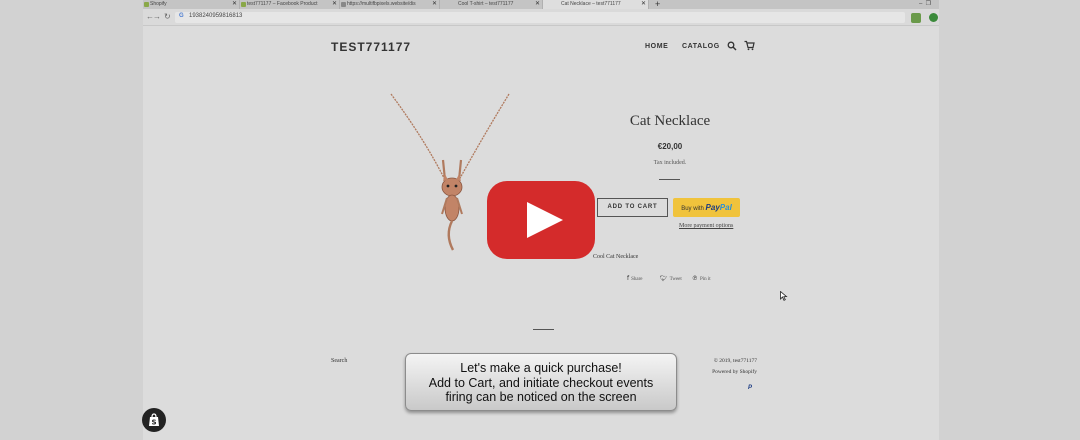  Describe the element at coordinates (181, 16) in the screenshot. I see `google-icon: G` at that location.